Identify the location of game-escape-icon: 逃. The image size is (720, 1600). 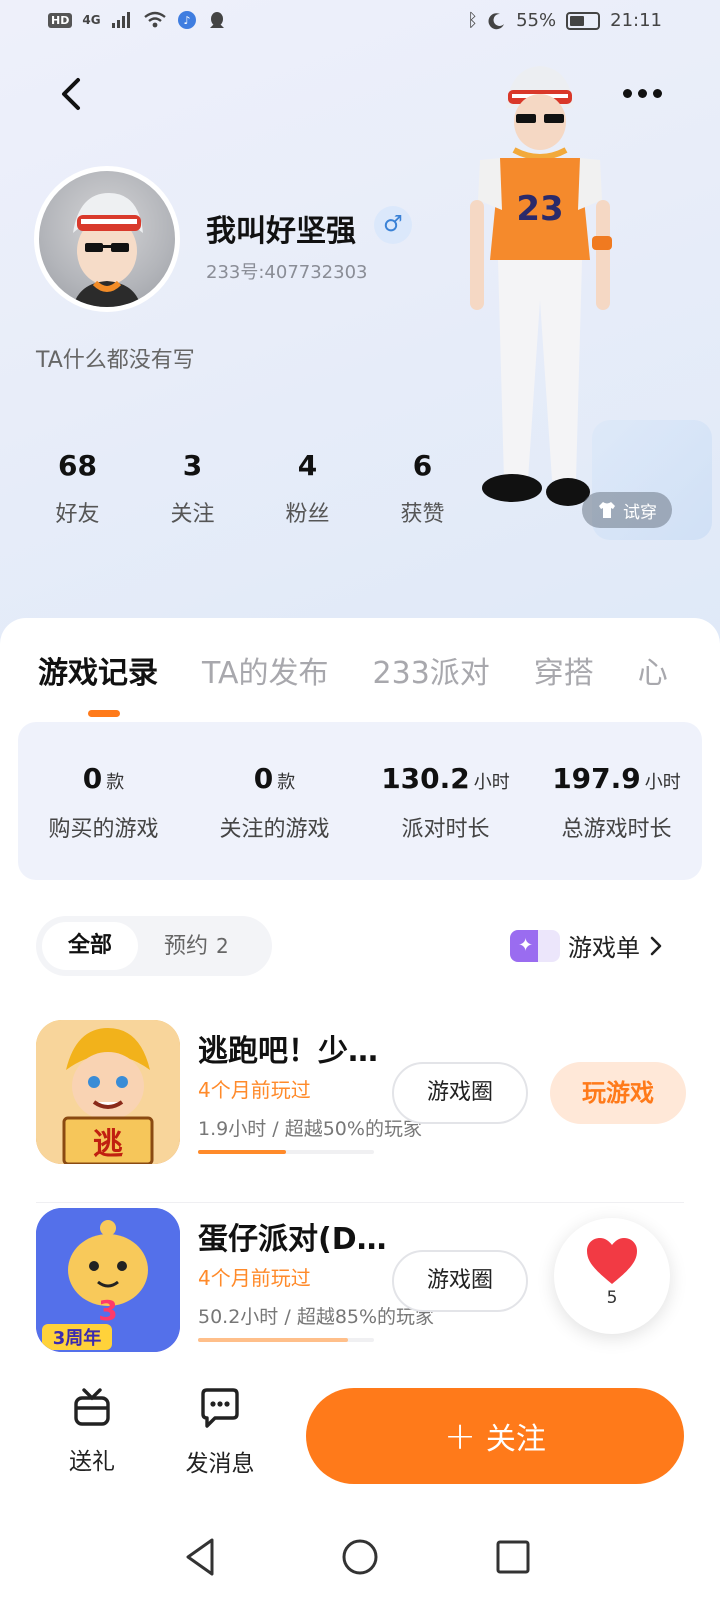
(108, 1092).